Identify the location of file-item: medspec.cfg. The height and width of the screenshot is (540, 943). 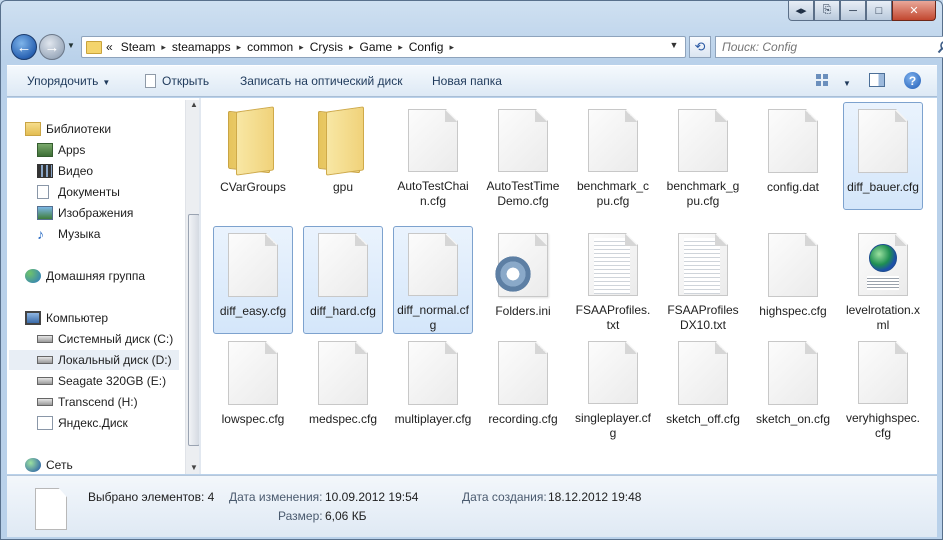
(343, 388).